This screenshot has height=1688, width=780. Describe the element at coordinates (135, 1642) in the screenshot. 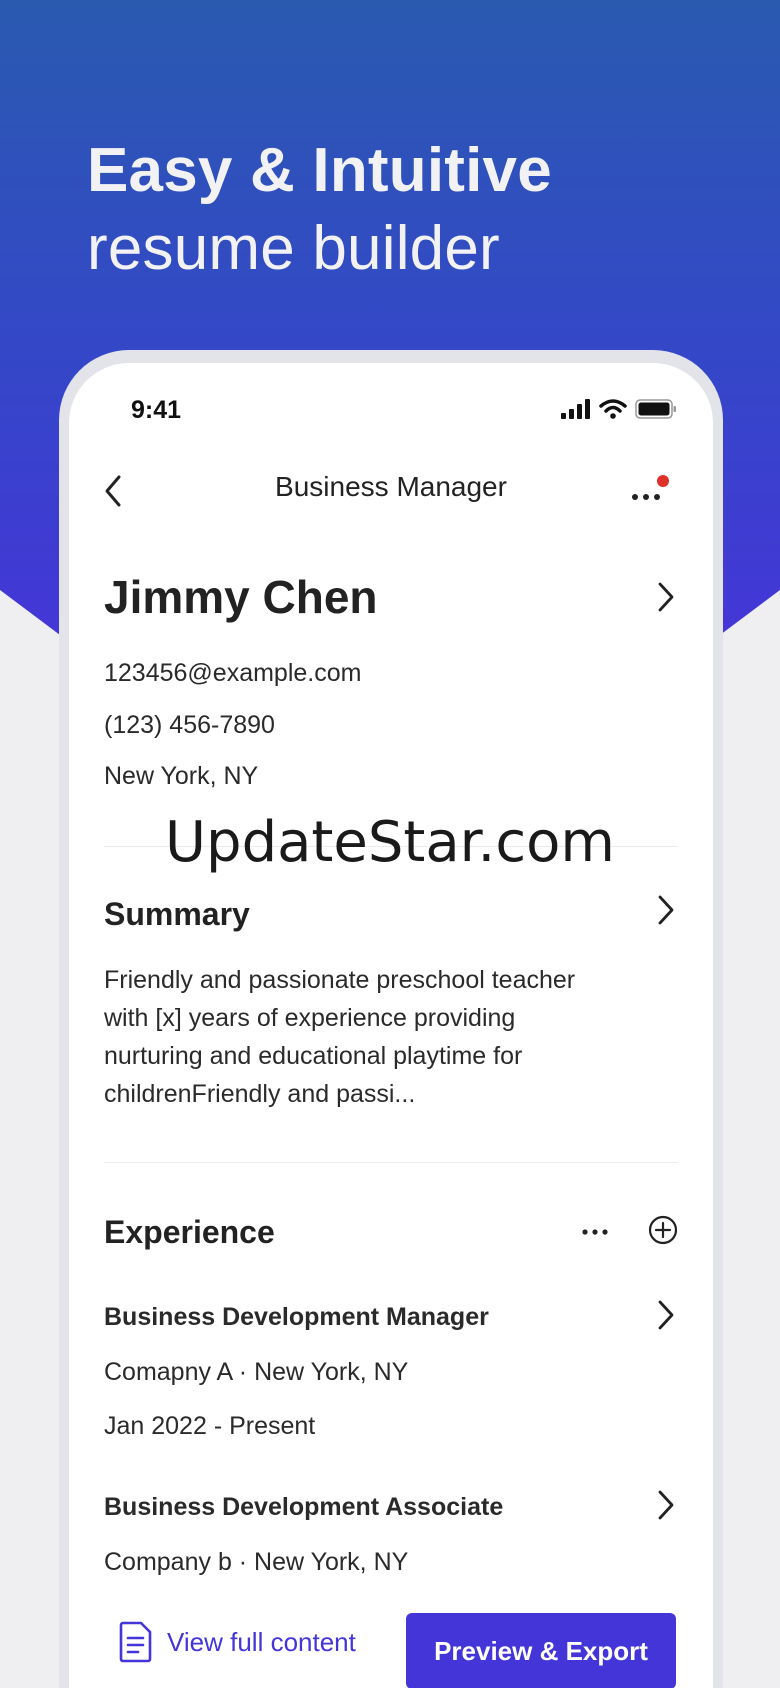

I see `document-icon` at that location.